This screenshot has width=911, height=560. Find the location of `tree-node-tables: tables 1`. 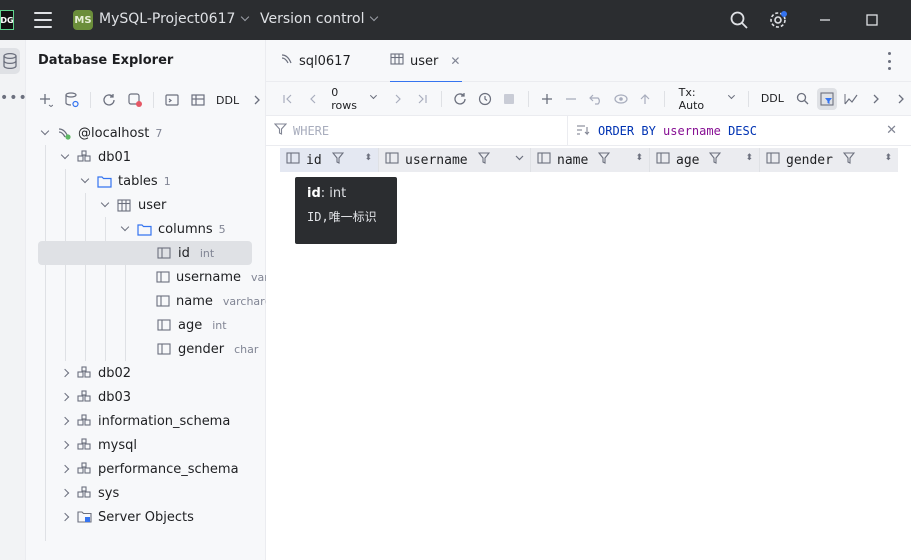

tree-node-tables: tables 1 is located at coordinates (152, 181).